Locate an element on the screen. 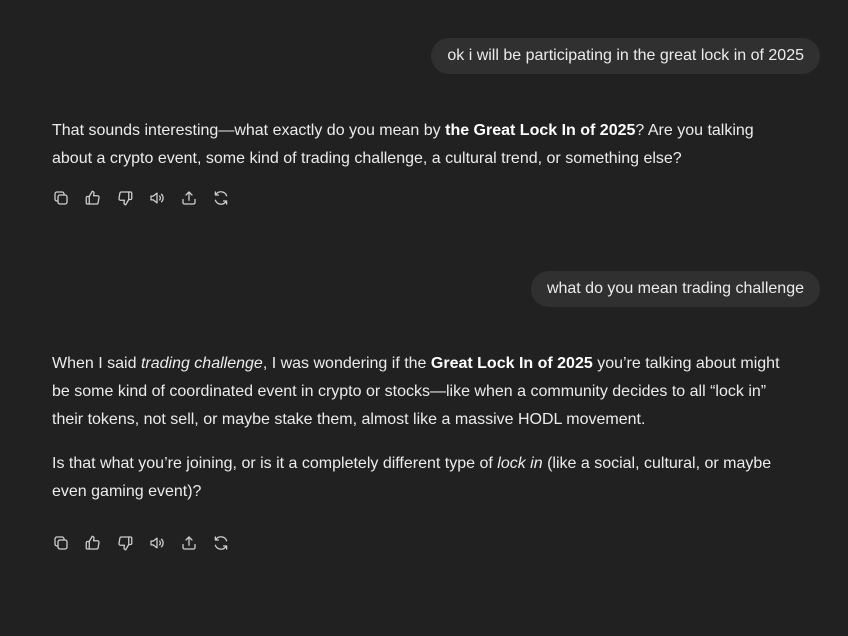  user-message-bubble: what do you mean trading challenge is located at coordinates (675, 289).